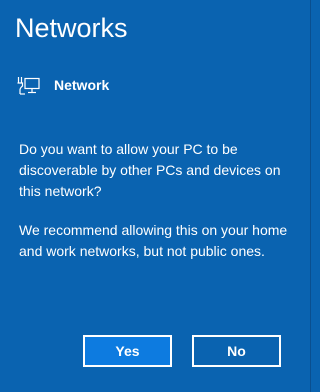  Describe the element at coordinates (29, 85) in the screenshot. I see `wired-network-icon` at that location.